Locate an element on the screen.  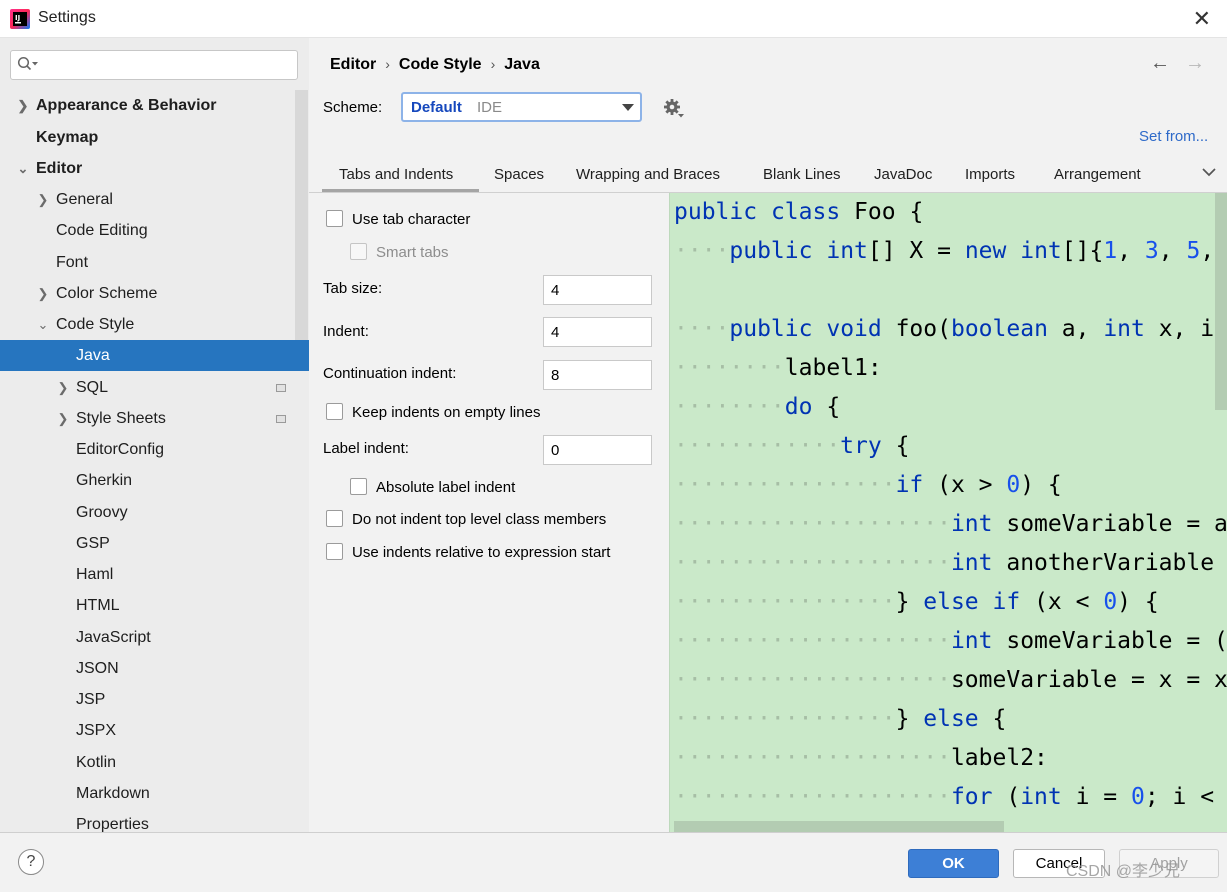
tree-item-appearance-behavior: ❯ Appearance & Behavior is located at coordinates (154, 105).